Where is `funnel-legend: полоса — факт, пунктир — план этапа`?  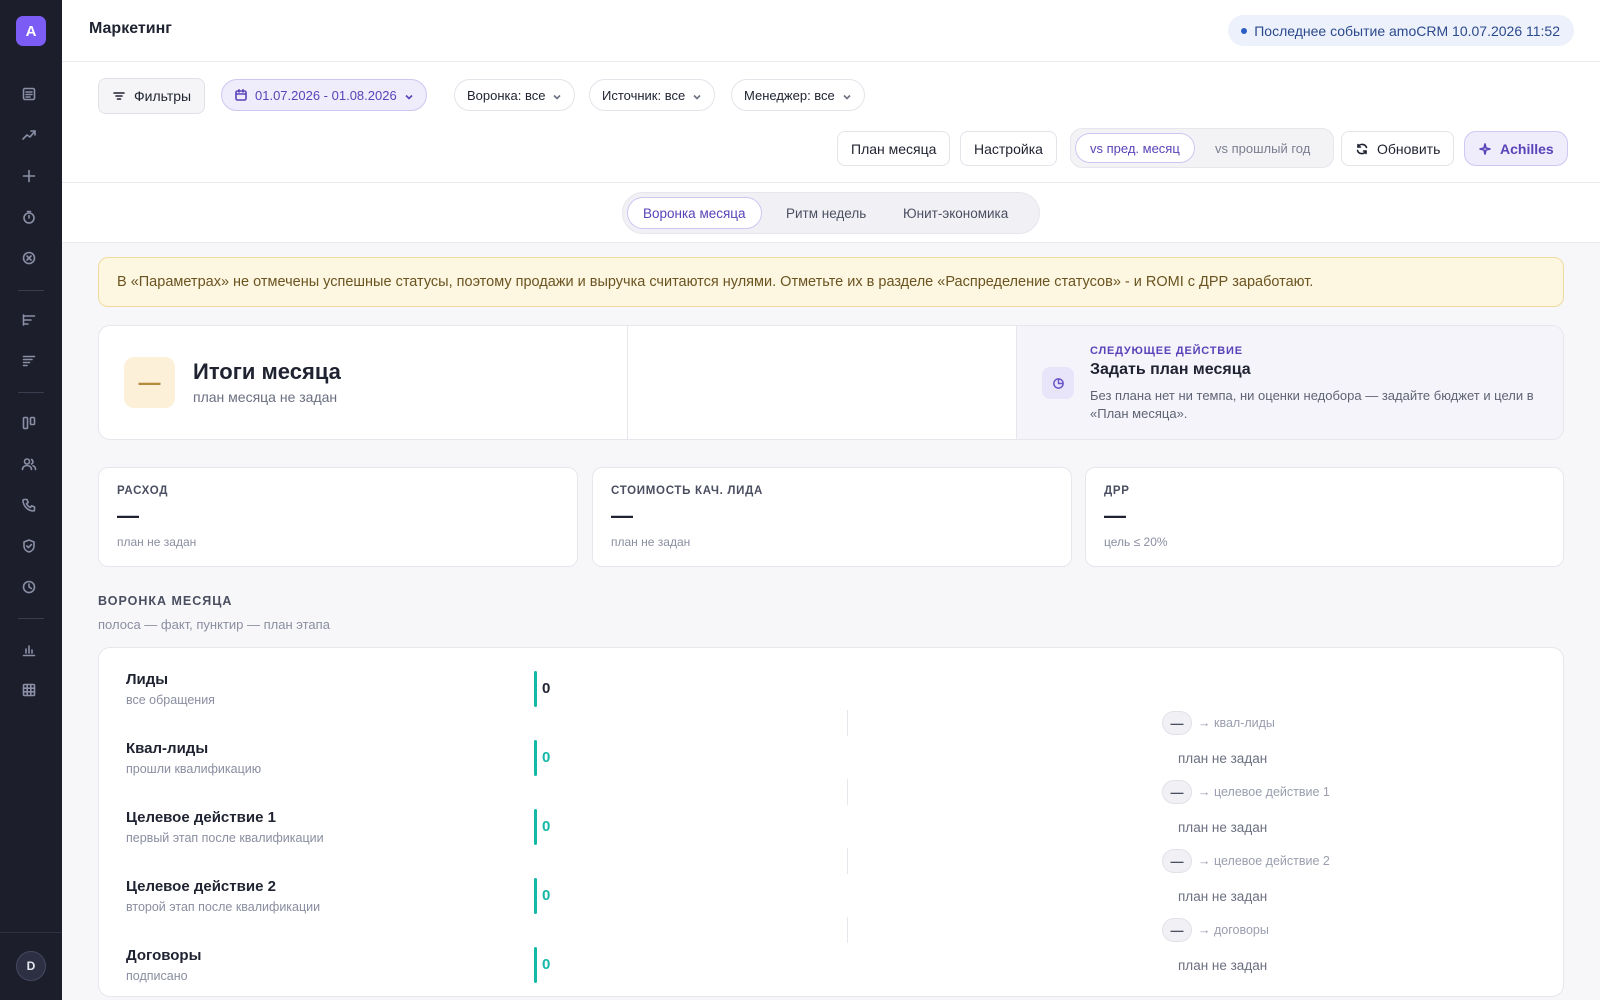
funnel-legend: полоса — факт, пунктир — план этапа is located at coordinates (214, 624).